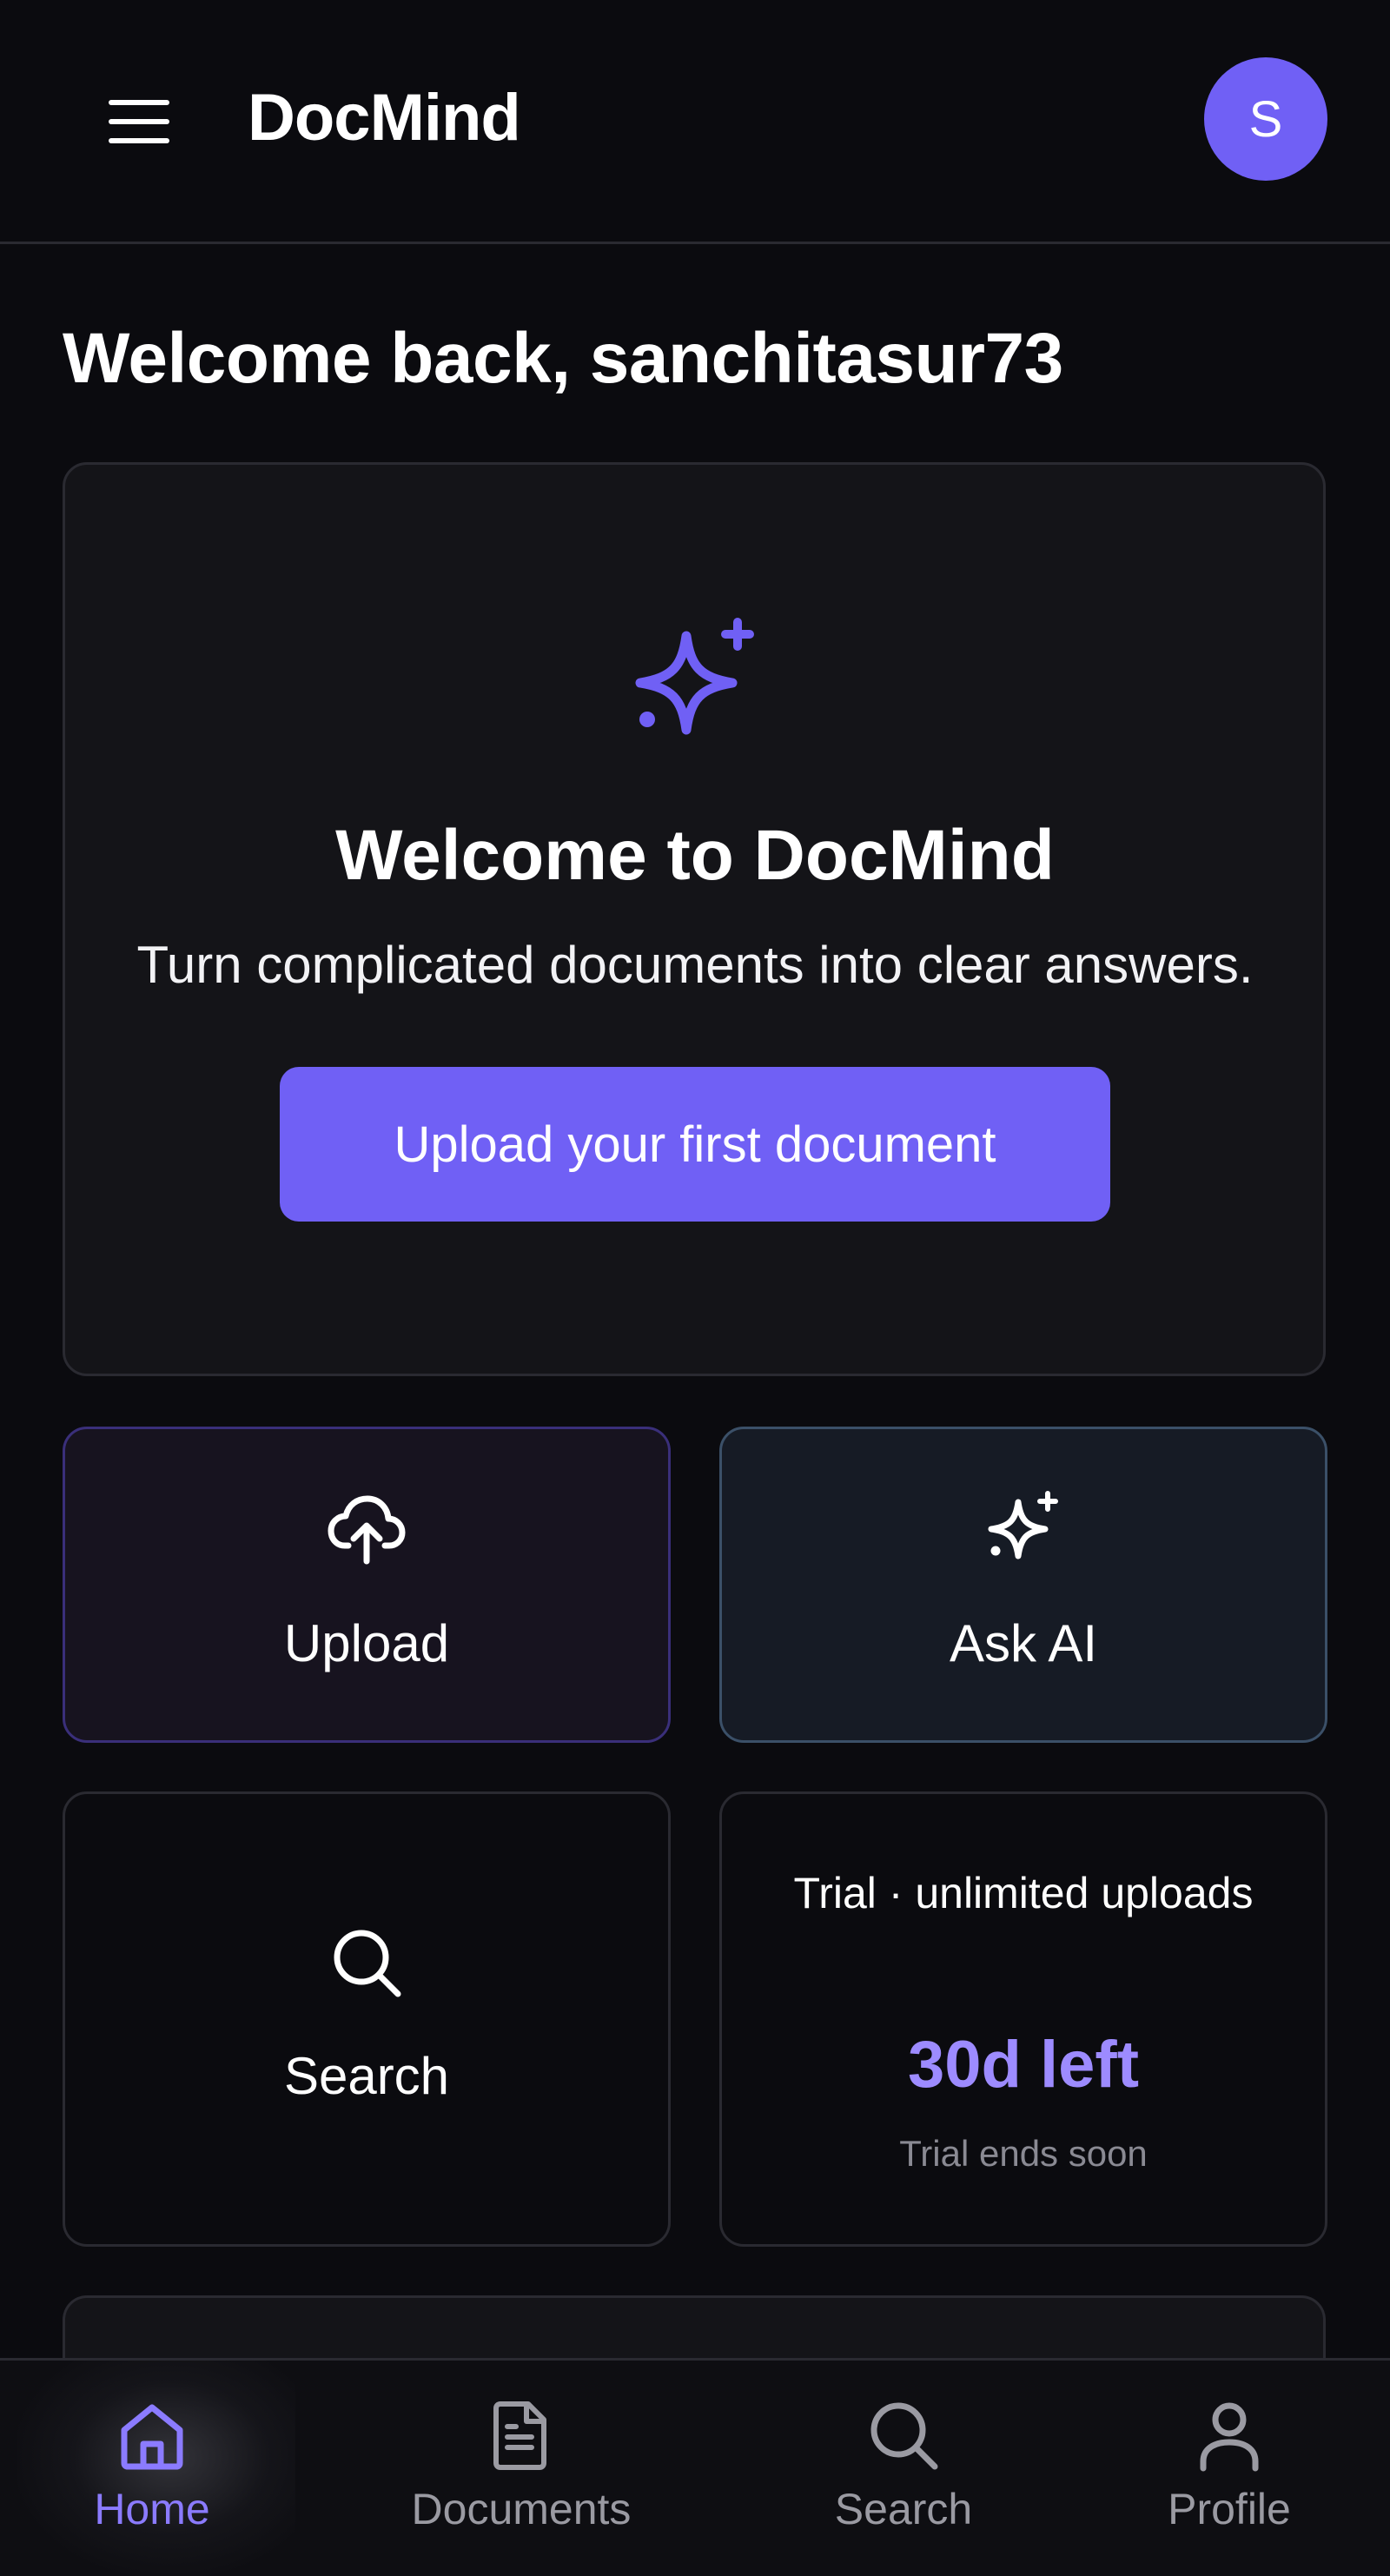  Describe the element at coordinates (367, 2019) in the screenshot. I see `search-tile: Search` at that location.